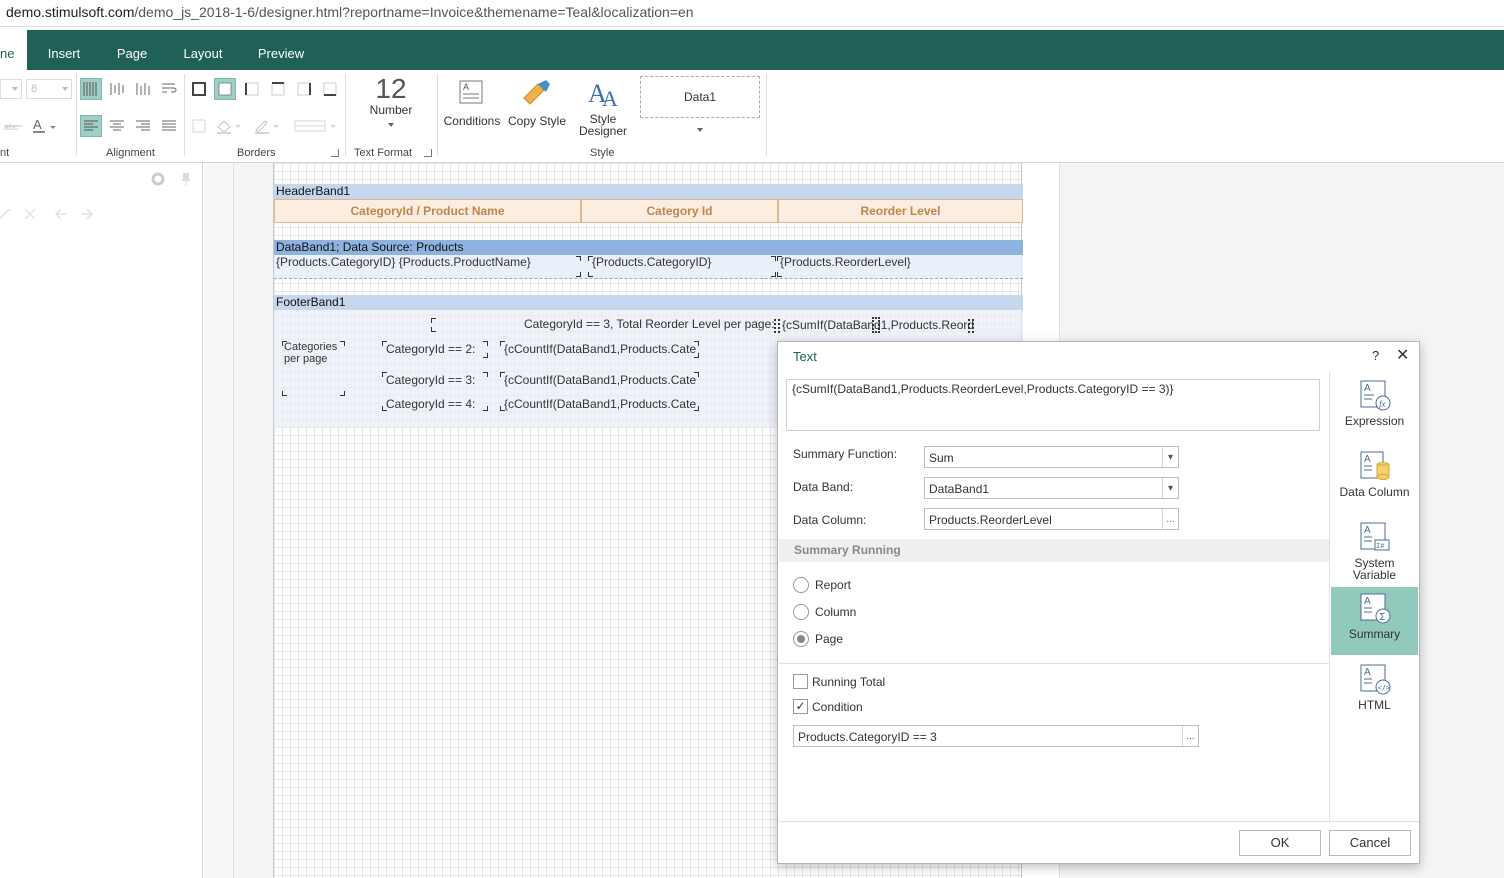  I want to click on text-format-button: 12 Number, so click(391, 102).